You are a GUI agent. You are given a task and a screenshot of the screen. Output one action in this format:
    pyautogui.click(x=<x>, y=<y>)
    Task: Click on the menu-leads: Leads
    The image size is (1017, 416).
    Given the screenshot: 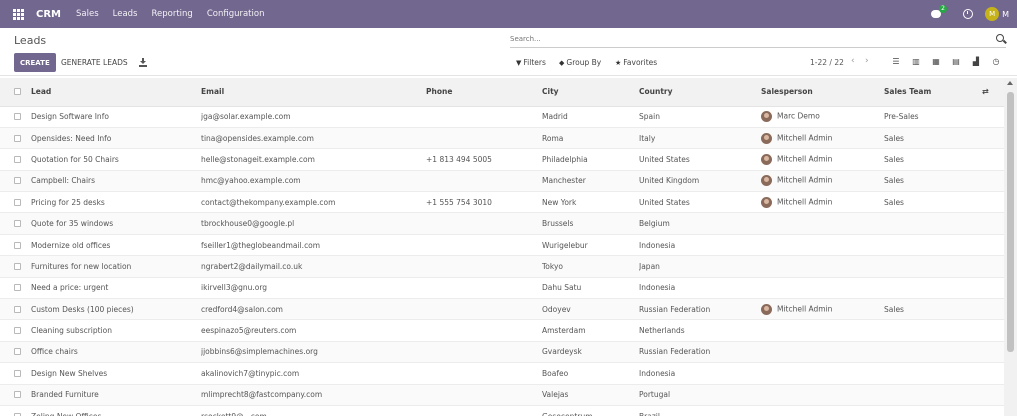 What is the action you would take?
    pyautogui.click(x=125, y=14)
    